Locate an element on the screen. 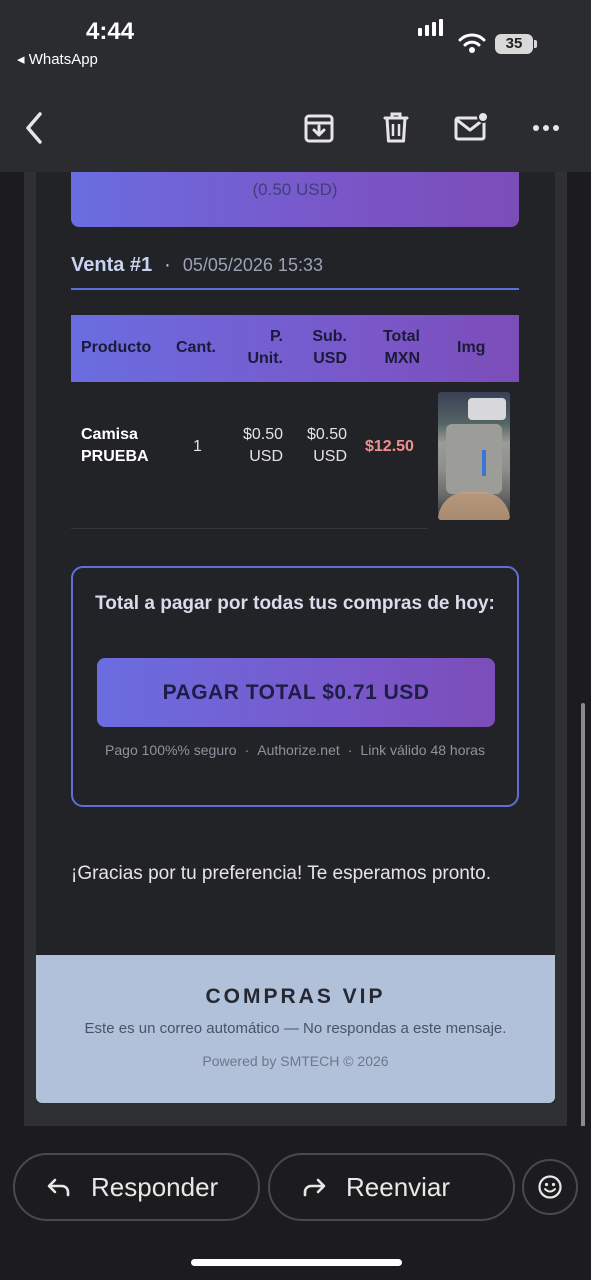  emoji-icon is located at coordinates (550, 1187).